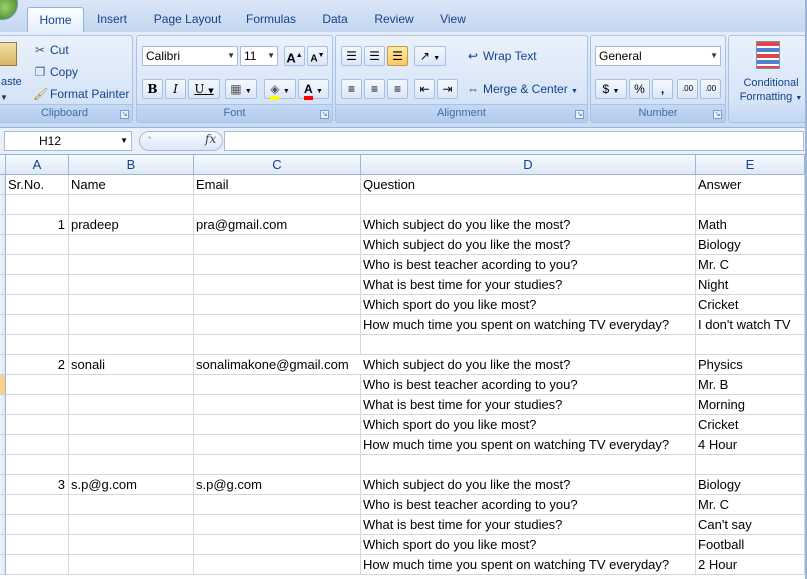  Describe the element at coordinates (271, 20) in the screenshot. I see `tab-formulas: Formulas` at that location.